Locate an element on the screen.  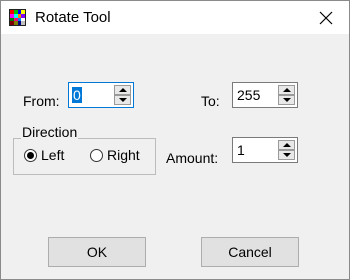
from-spin-up-button is located at coordinates (122, 90).